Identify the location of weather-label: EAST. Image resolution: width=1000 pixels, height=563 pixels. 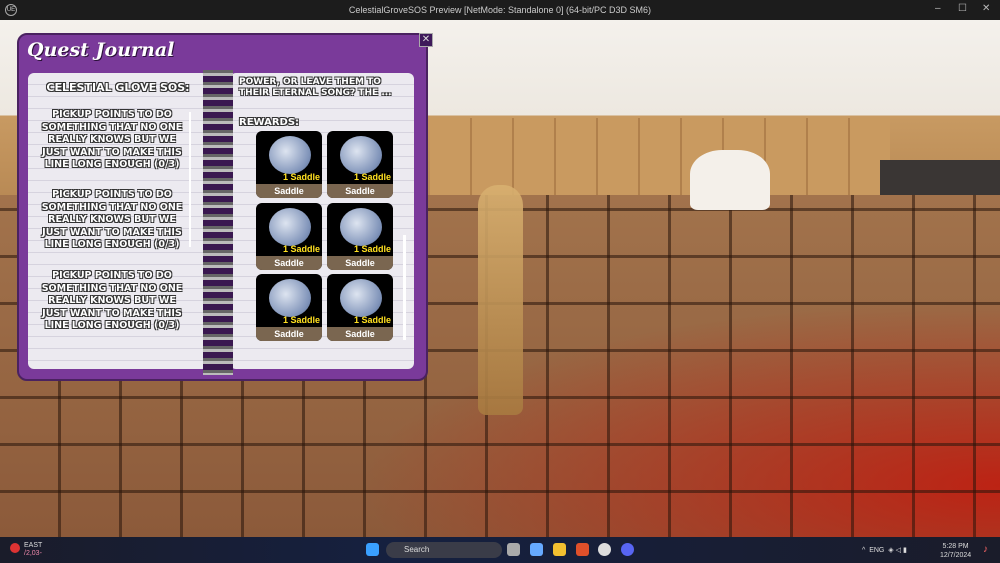
(33, 545).